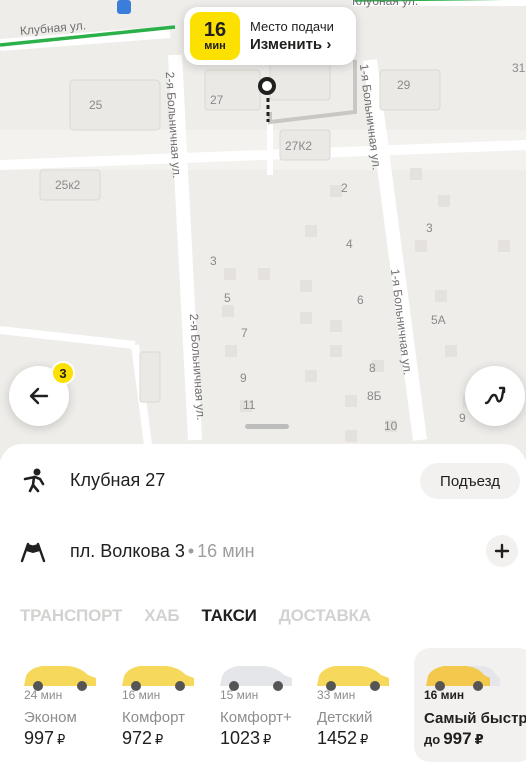 This screenshot has width=526, height=762. Describe the element at coordinates (67, 705) in the screenshot. I see `tariff-economy: 24 мин Эконом 997 ₽` at that location.